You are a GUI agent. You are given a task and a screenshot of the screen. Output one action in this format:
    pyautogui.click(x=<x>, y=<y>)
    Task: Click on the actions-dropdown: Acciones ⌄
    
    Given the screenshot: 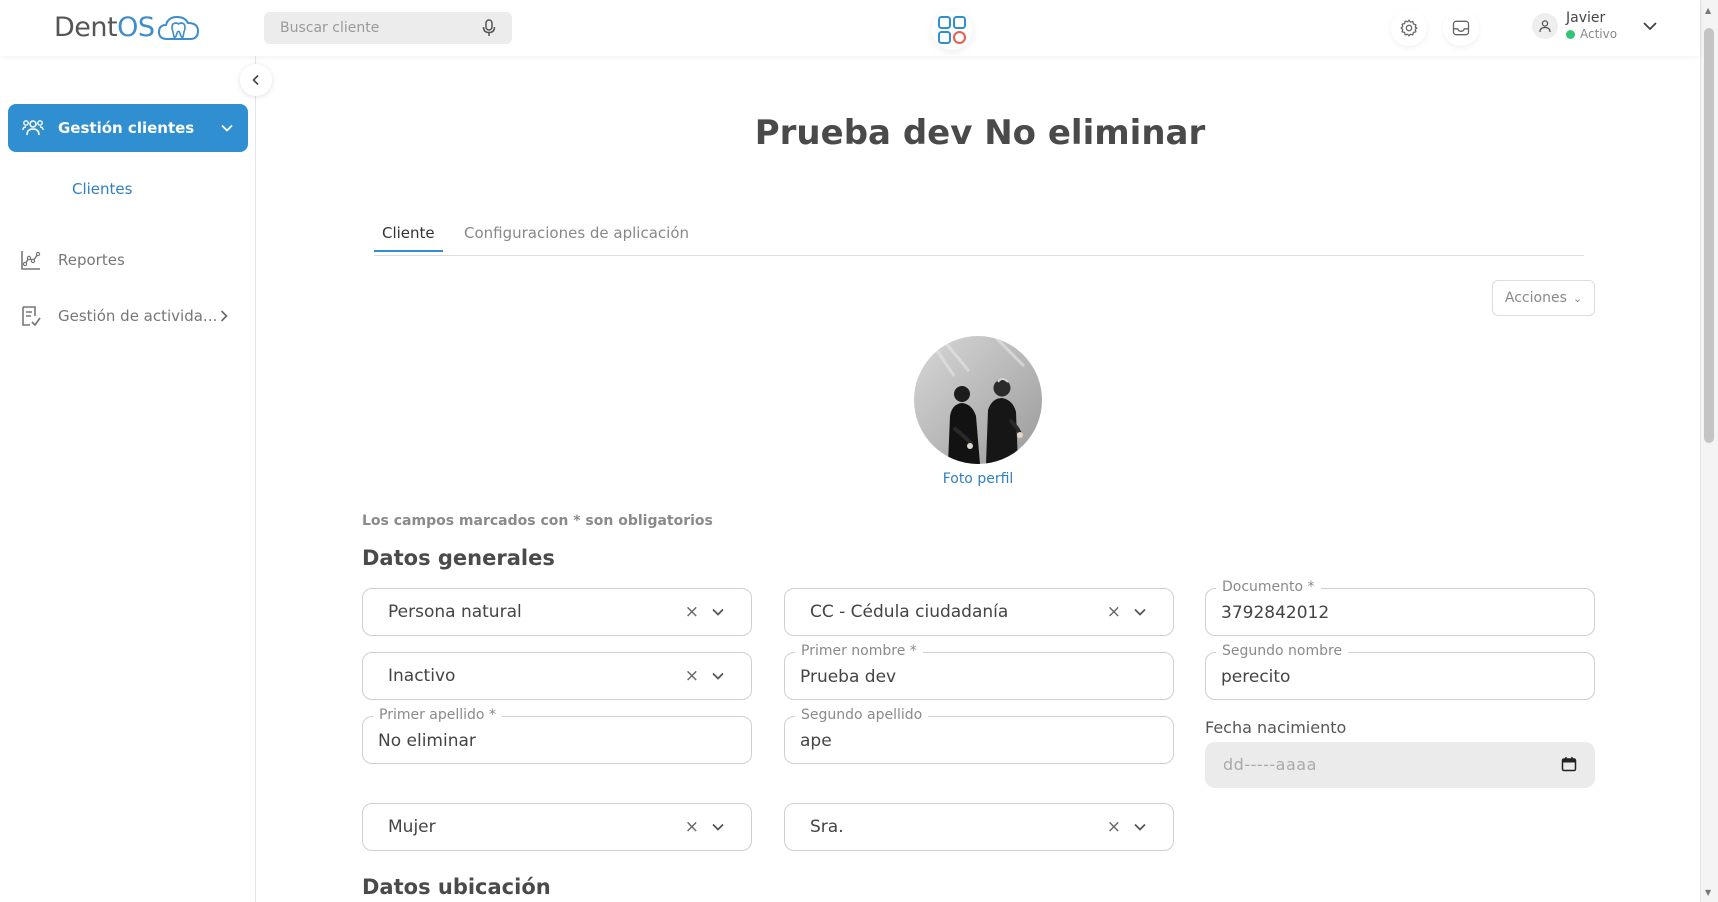 What is the action you would take?
    pyautogui.click(x=1543, y=298)
    